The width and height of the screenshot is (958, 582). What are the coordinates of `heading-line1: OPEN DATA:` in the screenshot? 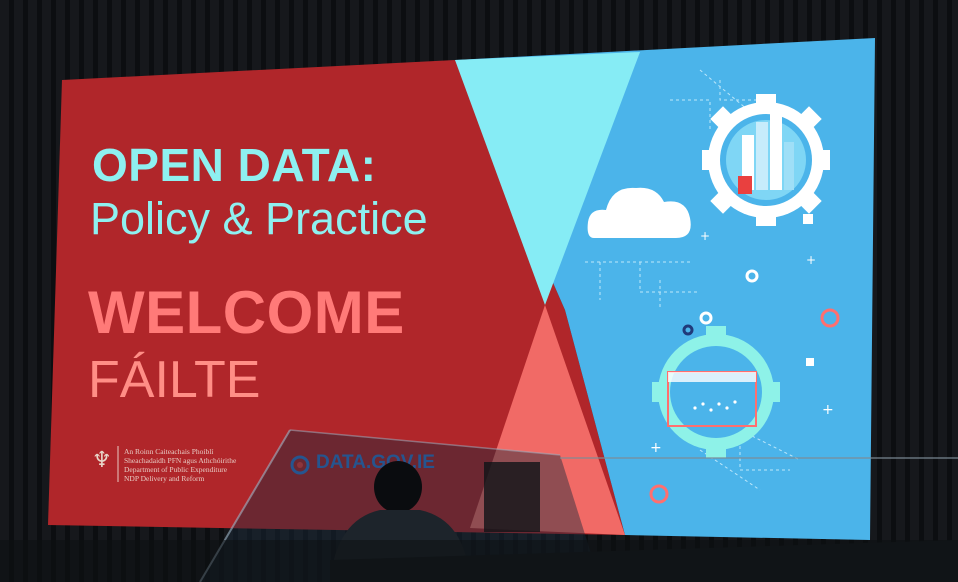 It's located at (234, 165).